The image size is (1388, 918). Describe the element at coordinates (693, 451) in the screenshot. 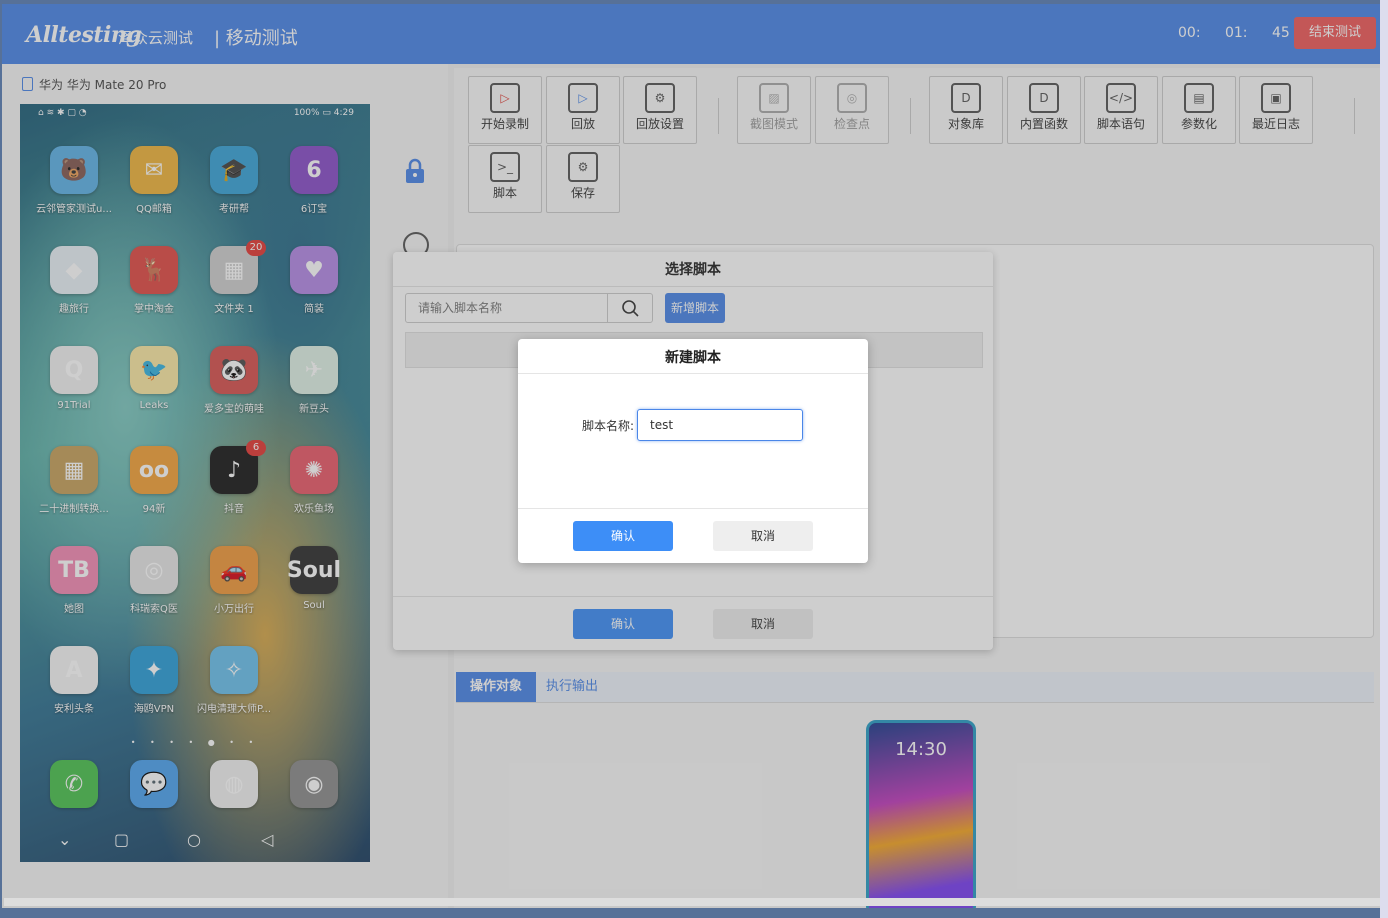

I see `new-script-dialog: 新建脚本 脚本名称: 确认 取消` at that location.